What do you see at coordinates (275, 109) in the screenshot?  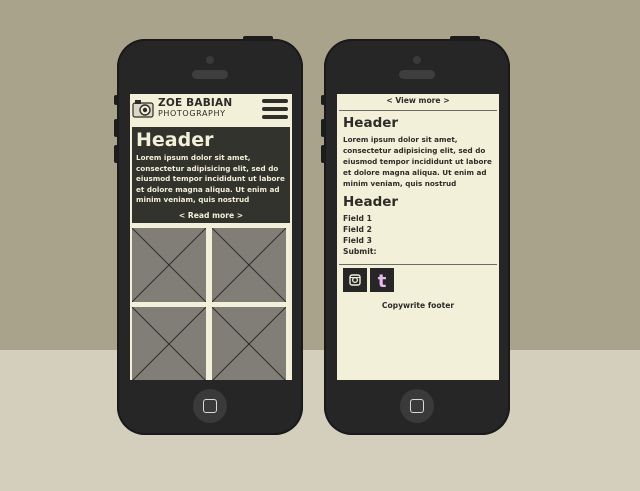 I see `hamburger-menu-icon` at bounding box center [275, 109].